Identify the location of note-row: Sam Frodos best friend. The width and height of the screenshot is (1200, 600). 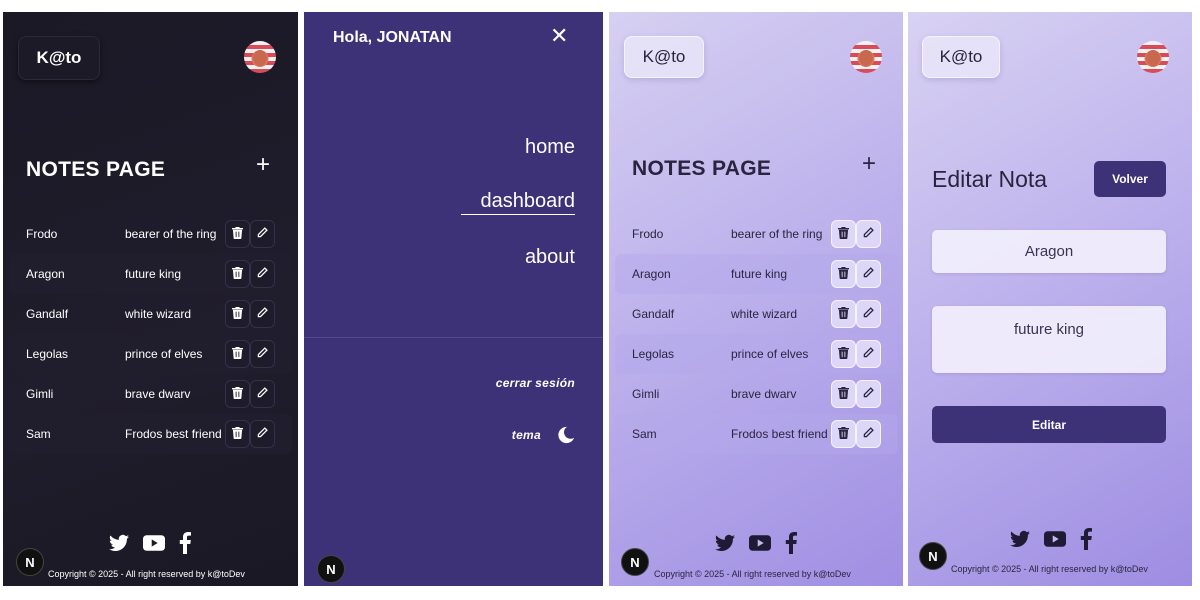
(756, 434).